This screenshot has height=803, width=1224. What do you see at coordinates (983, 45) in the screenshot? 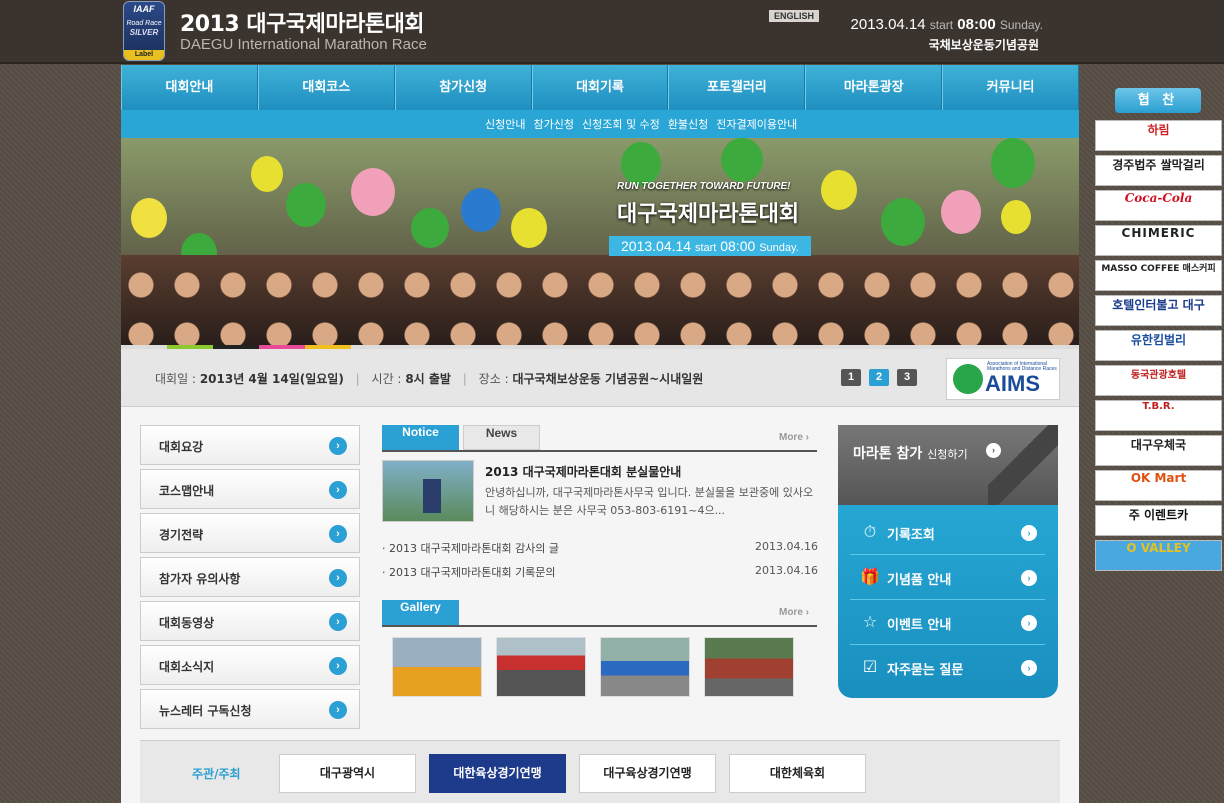
I see `header-place: 국채보상운동기념공원` at bounding box center [983, 45].